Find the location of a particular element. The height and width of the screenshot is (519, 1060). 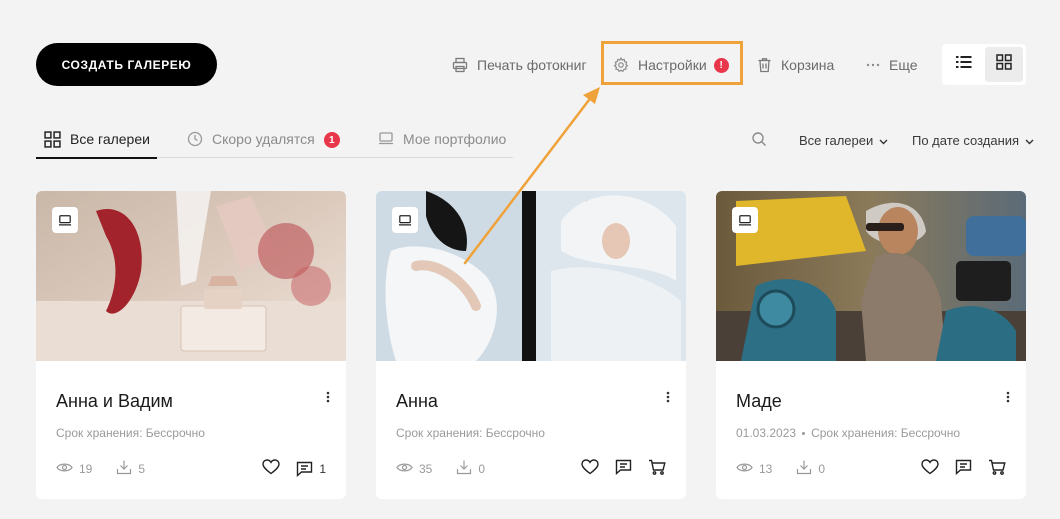

create-gallery-button: СОЗДАТЬ ГАЛЕРЕЮ is located at coordinates (126, 64).